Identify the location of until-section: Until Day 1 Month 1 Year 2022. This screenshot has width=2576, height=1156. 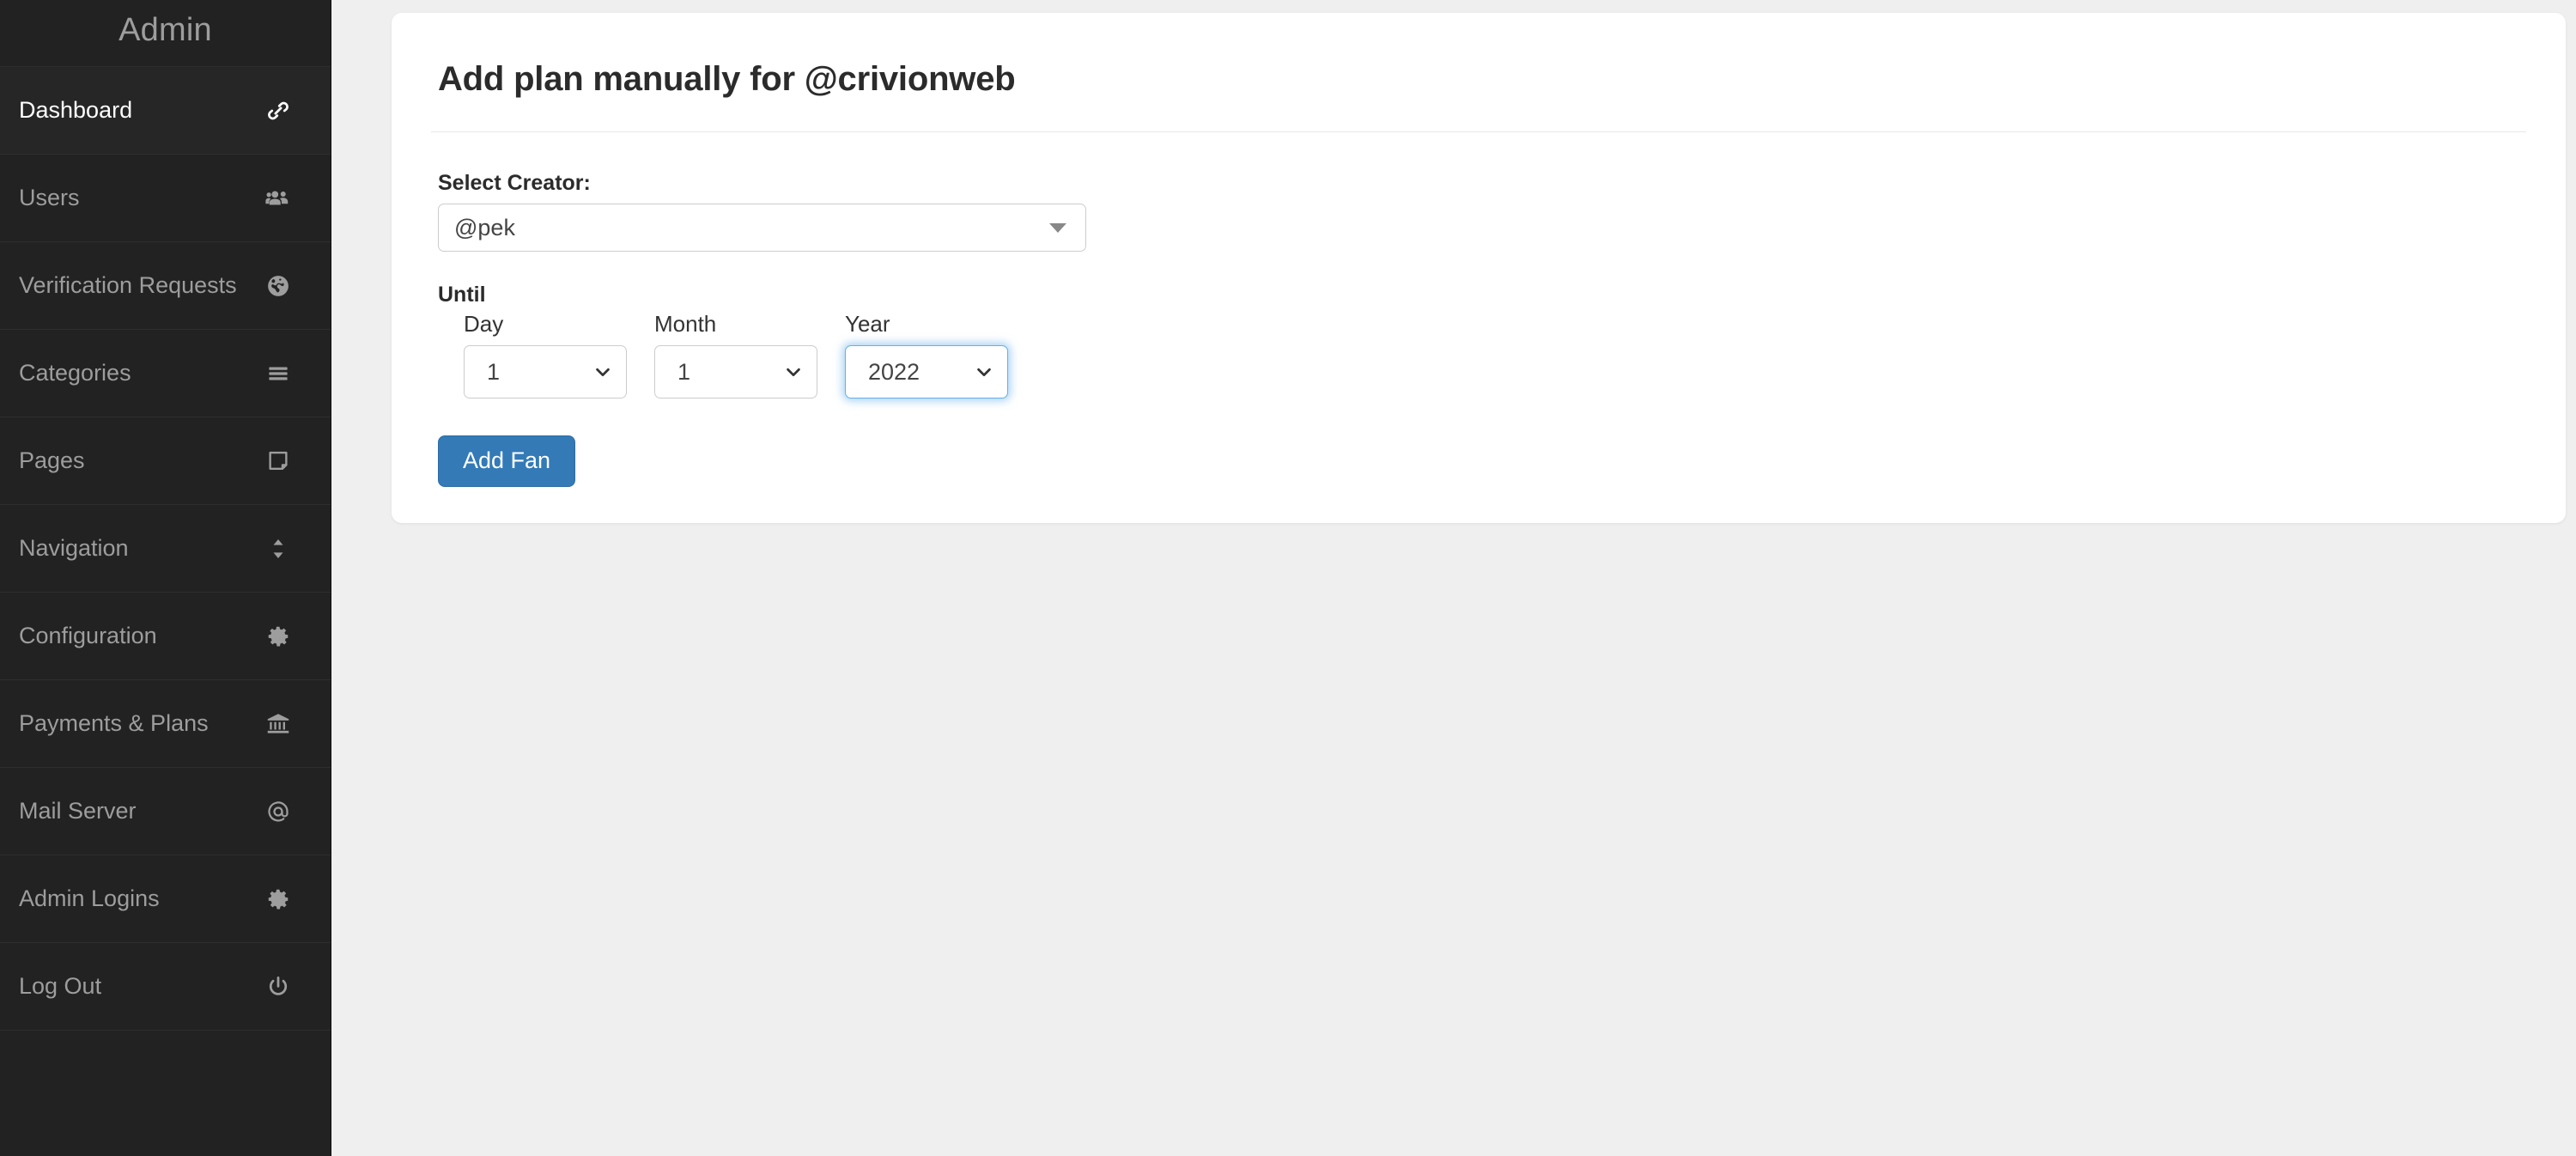
(1502, 341).